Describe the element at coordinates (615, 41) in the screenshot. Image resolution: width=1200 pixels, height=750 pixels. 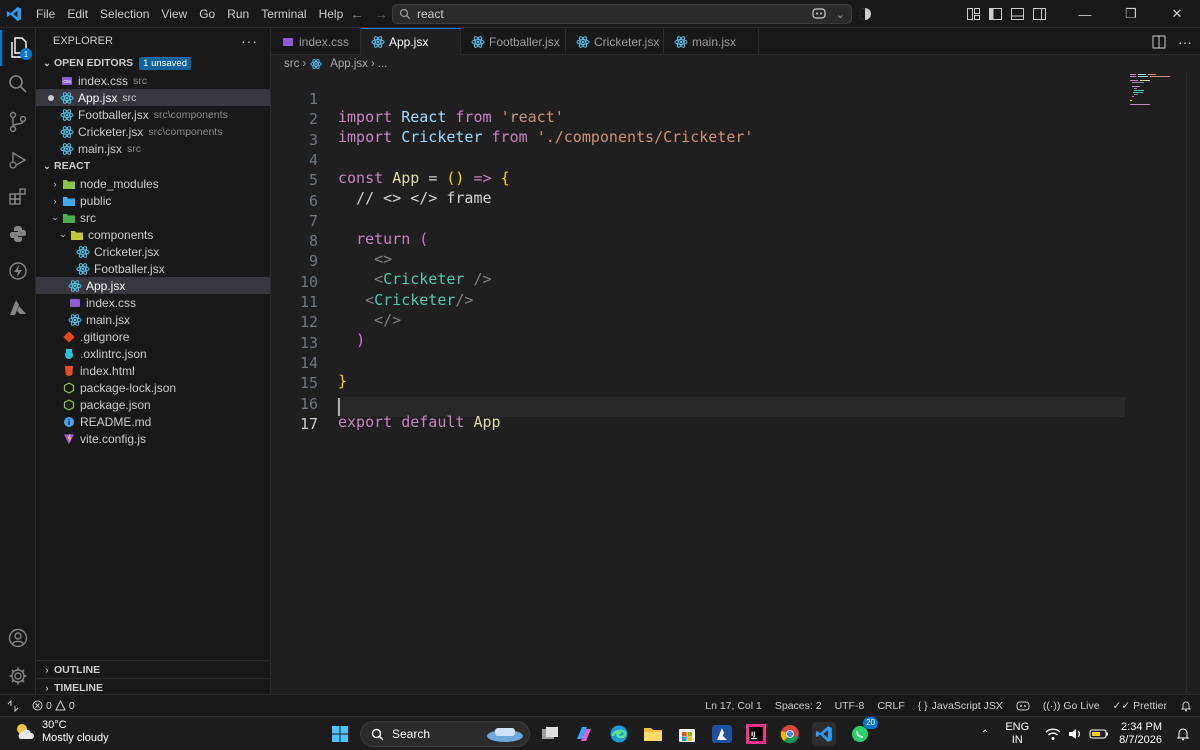
I see `tab-cricketer-jsx: Cricketer.jsx` at that location.